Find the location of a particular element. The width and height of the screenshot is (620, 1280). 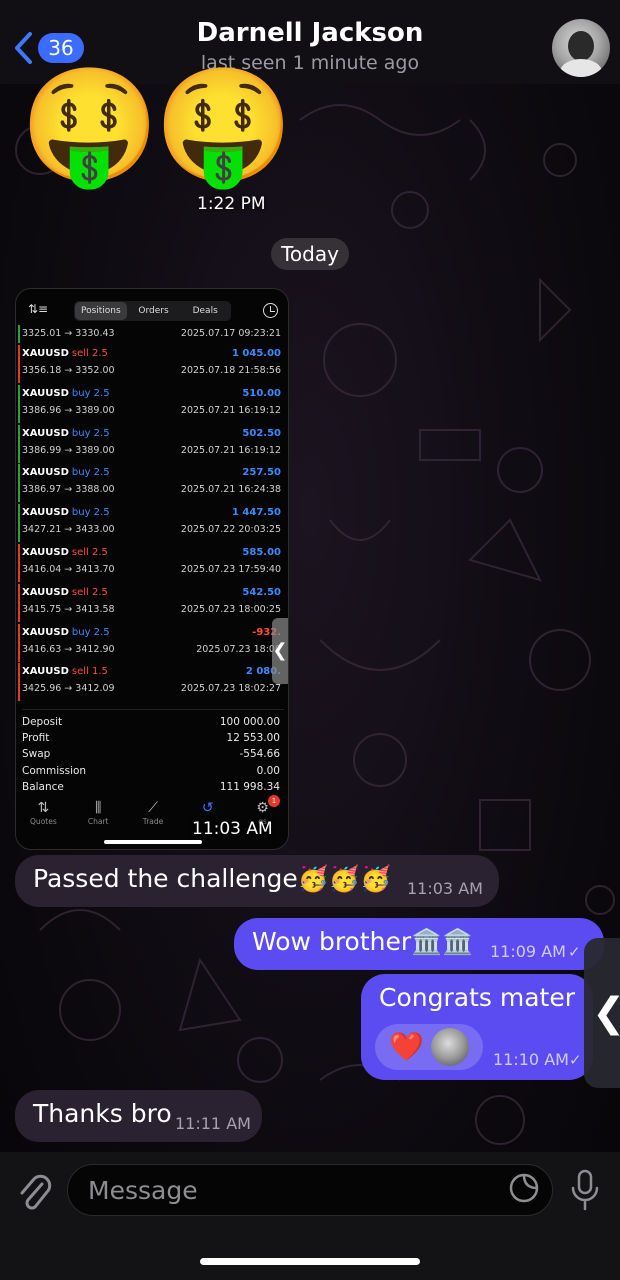

contact-avatar is located at coordinates (581, 48).